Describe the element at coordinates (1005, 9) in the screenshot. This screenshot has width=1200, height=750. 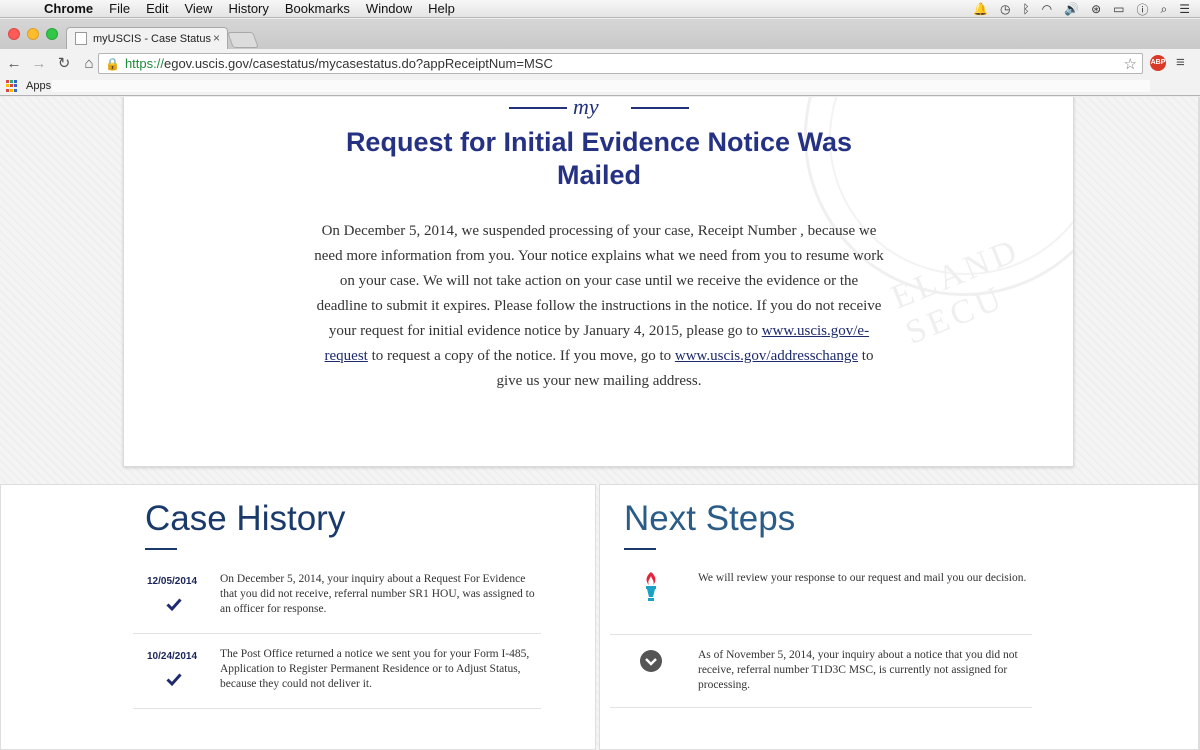
I see `time-machine-icon: ◷` at that location.